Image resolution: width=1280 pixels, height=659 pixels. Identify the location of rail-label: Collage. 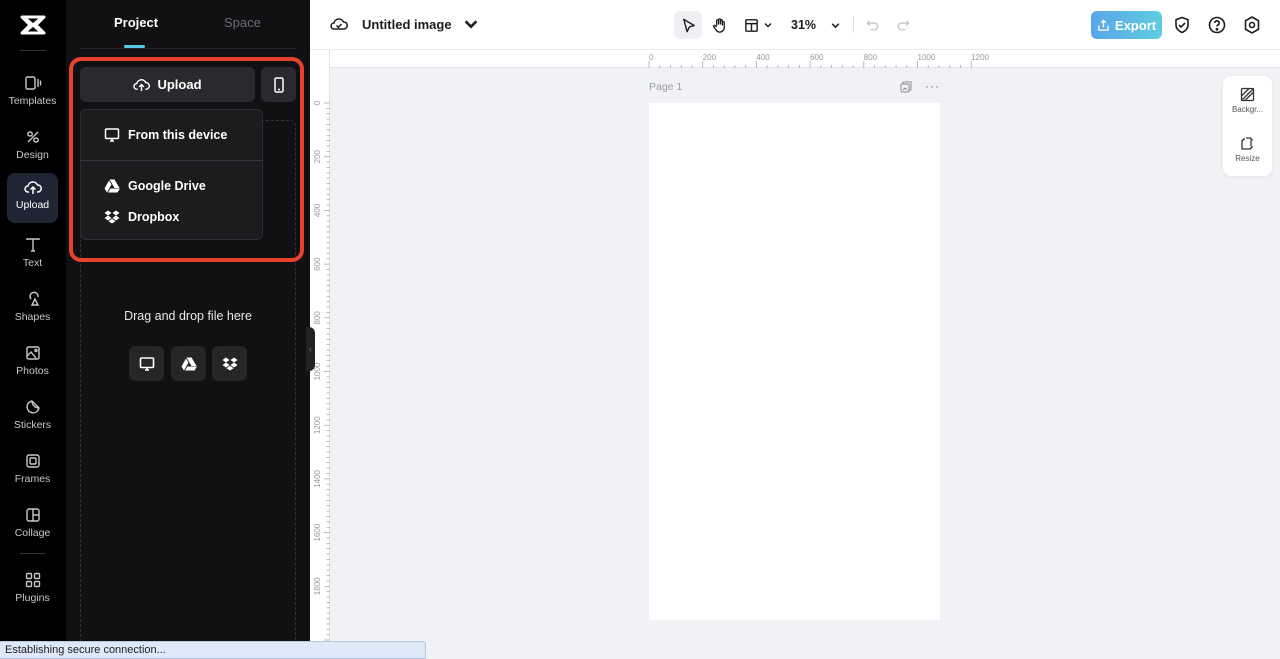
(32, 533).